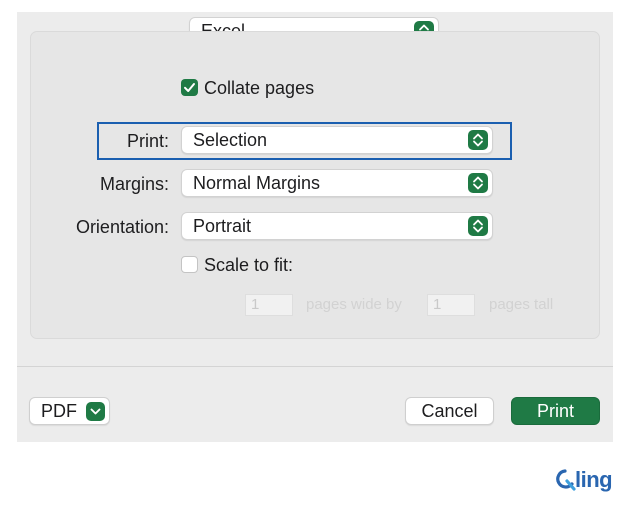 This screenshot has height=514, width=640. Describe the element at coordinates (249, 265) in the screenshot. I see `scale-to-fit-label: Scale to fit:` at that location.